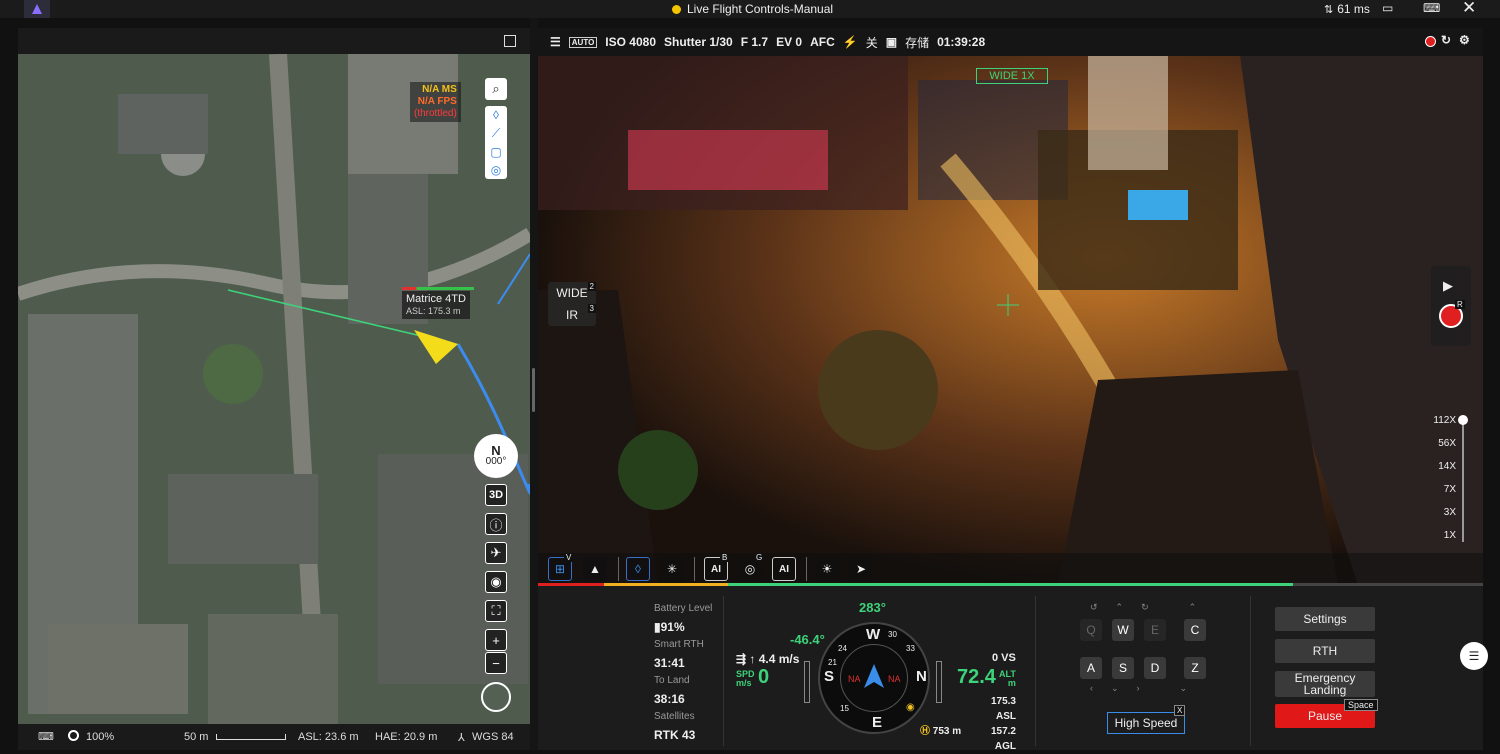  I want to click on menu-icon: ☰, so click(555, 42).